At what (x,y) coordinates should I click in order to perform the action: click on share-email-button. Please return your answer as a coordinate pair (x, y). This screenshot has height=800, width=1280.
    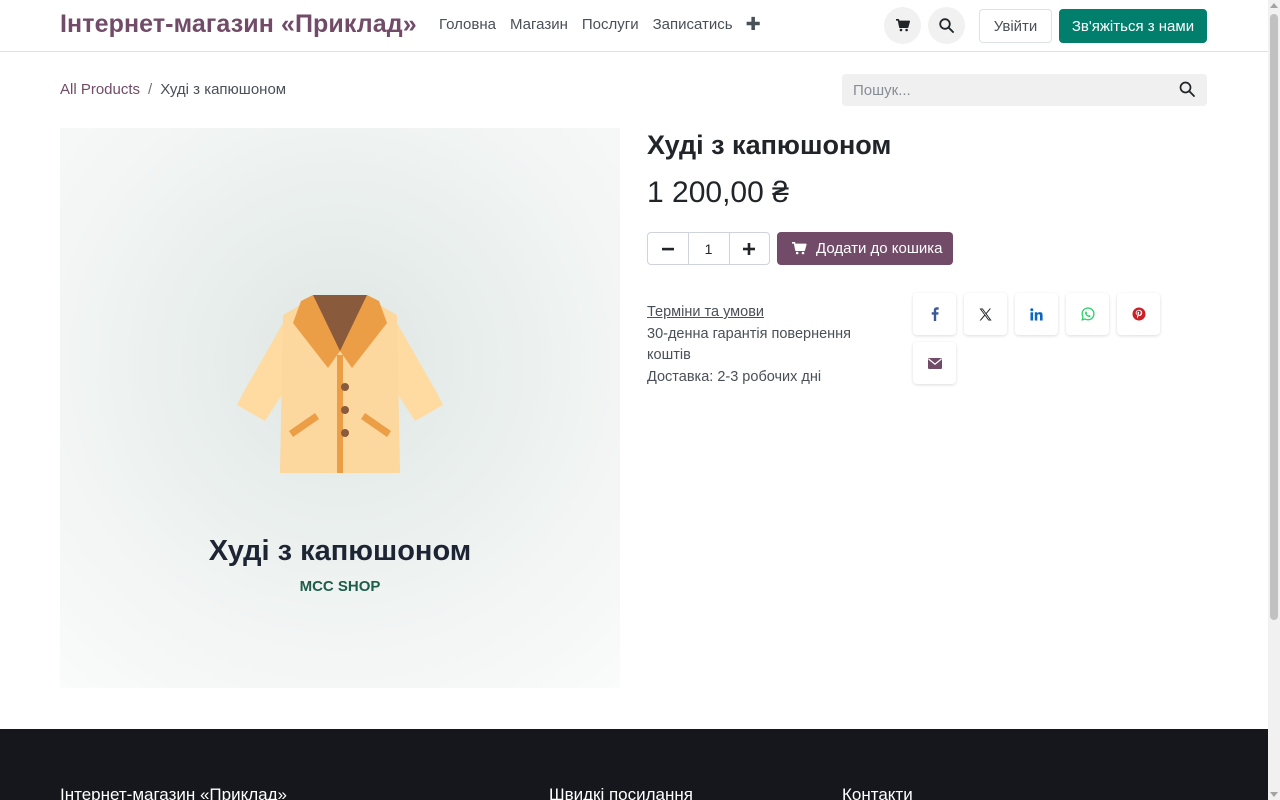
    Looking at the image, I should click on (934, 363).